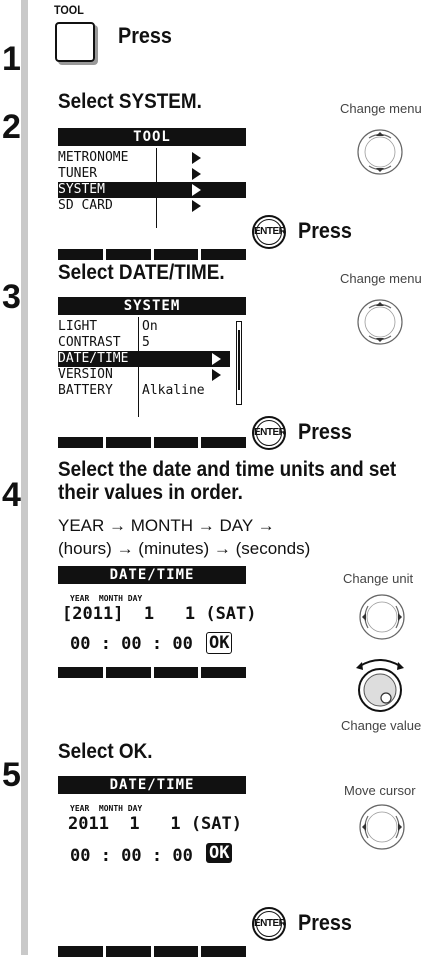  Describe the element at coordinates (152, 137) in the screenshot. I see `lcd-title: TOOL` at that location.